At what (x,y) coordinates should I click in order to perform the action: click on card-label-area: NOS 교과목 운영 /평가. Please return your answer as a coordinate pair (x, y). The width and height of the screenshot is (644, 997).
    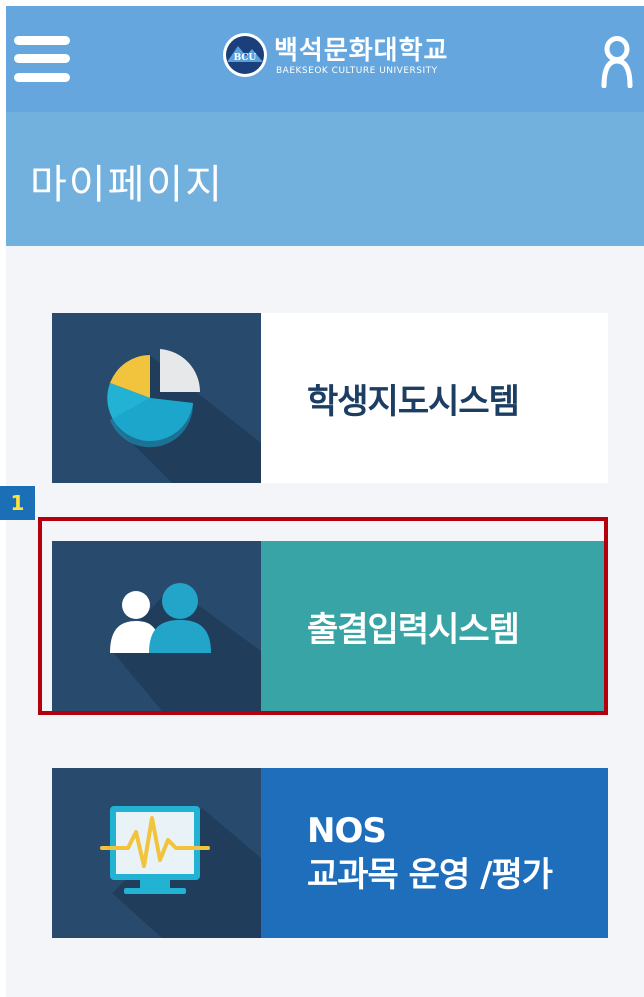
    Looking at the image, I should click on (434, 853).